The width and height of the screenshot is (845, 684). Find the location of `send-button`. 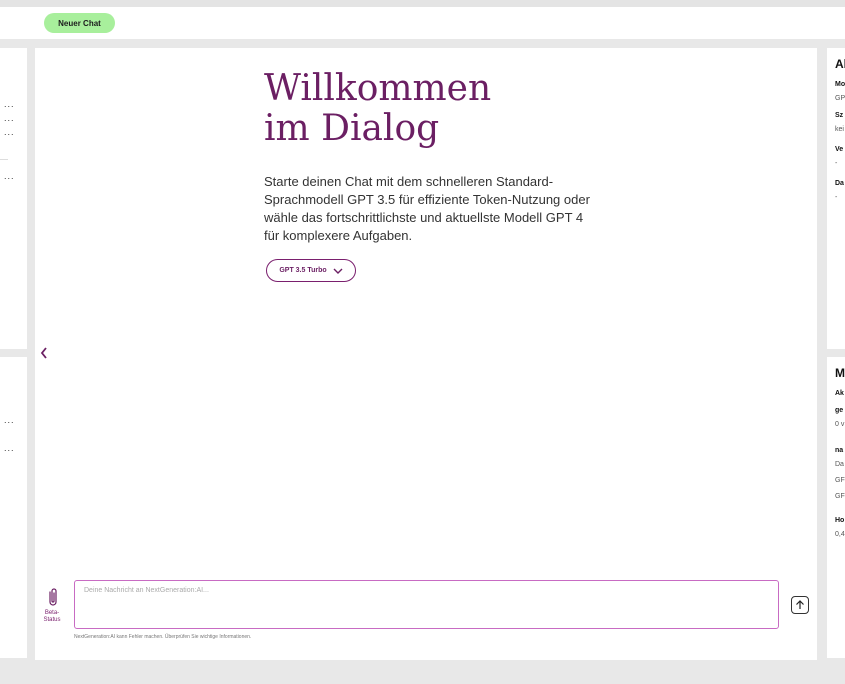

send-button is located at coordinates (800, 605).